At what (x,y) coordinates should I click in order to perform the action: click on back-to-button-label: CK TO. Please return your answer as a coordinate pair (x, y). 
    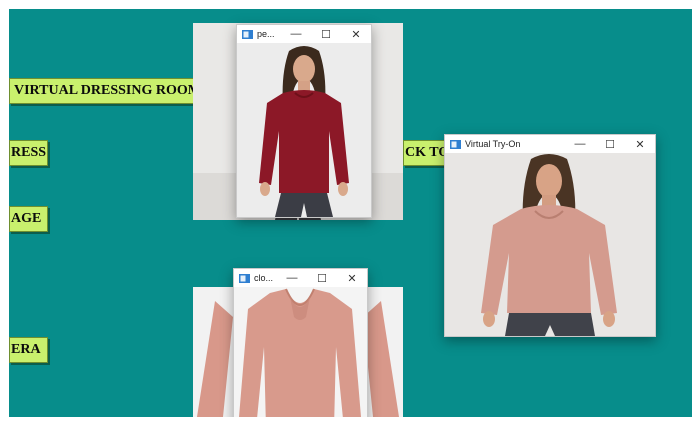
    Looking at the image, I should click on (427, 152).